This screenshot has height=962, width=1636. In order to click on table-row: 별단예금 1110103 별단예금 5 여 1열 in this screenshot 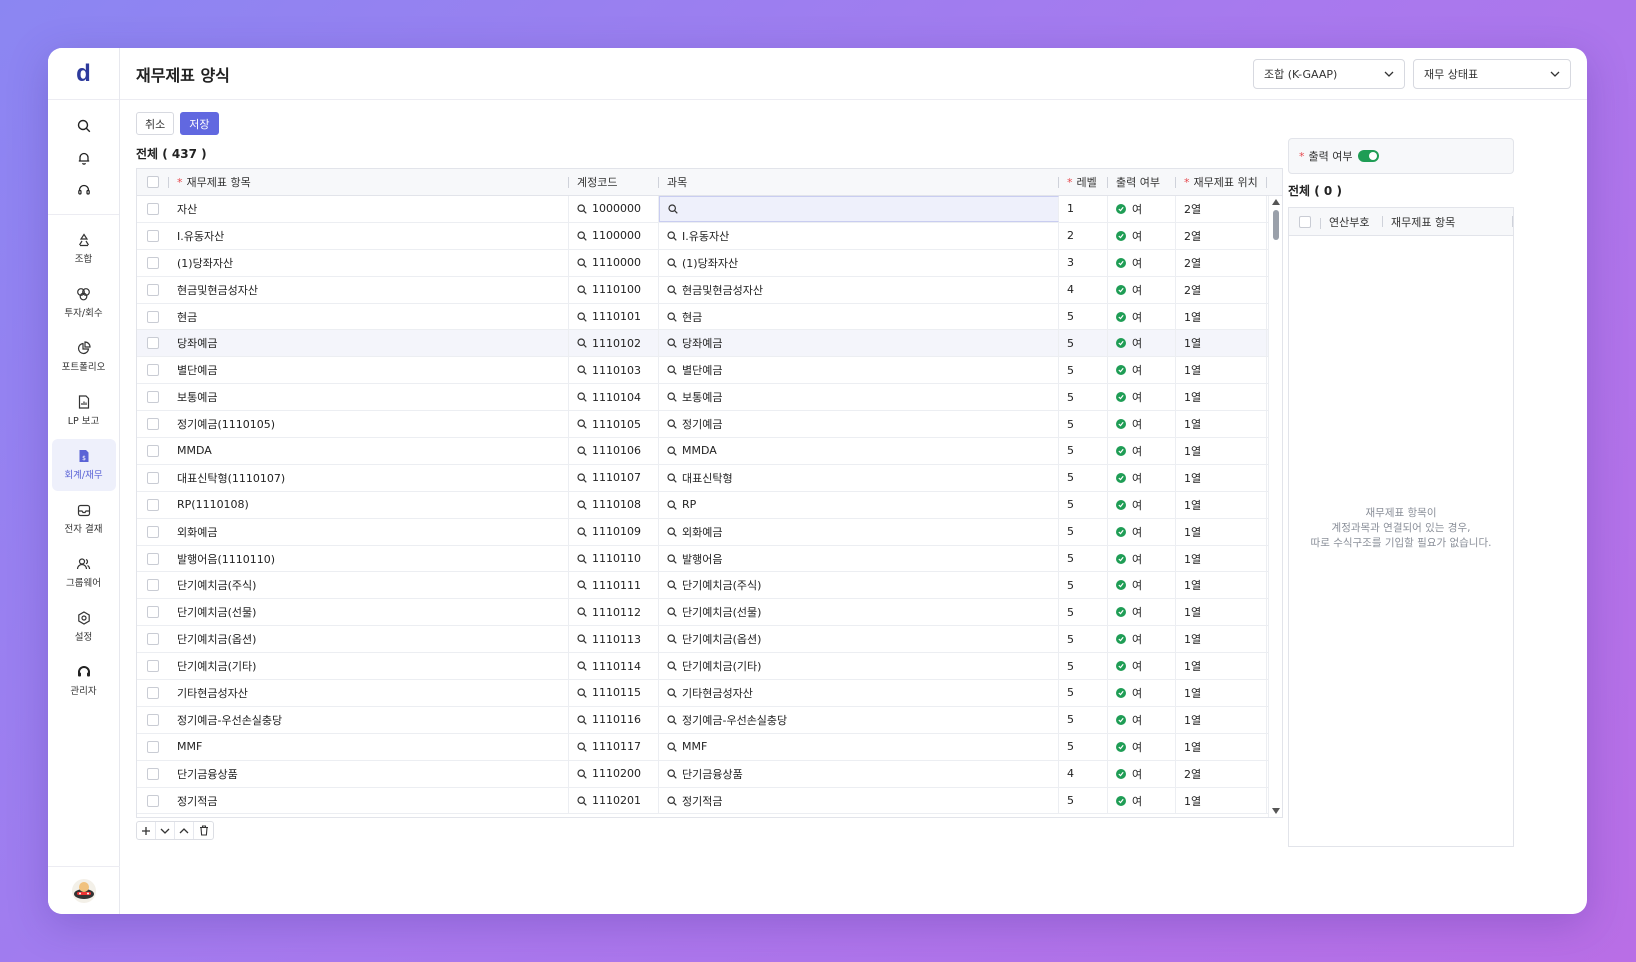, I will do `click(709, 371)`.